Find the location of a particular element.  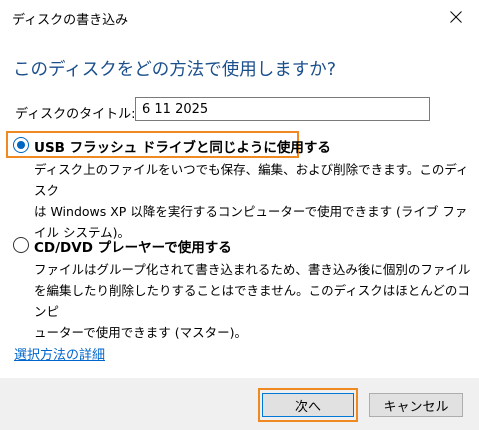

cd-dvd-radio is located at coordinates (21, 245).